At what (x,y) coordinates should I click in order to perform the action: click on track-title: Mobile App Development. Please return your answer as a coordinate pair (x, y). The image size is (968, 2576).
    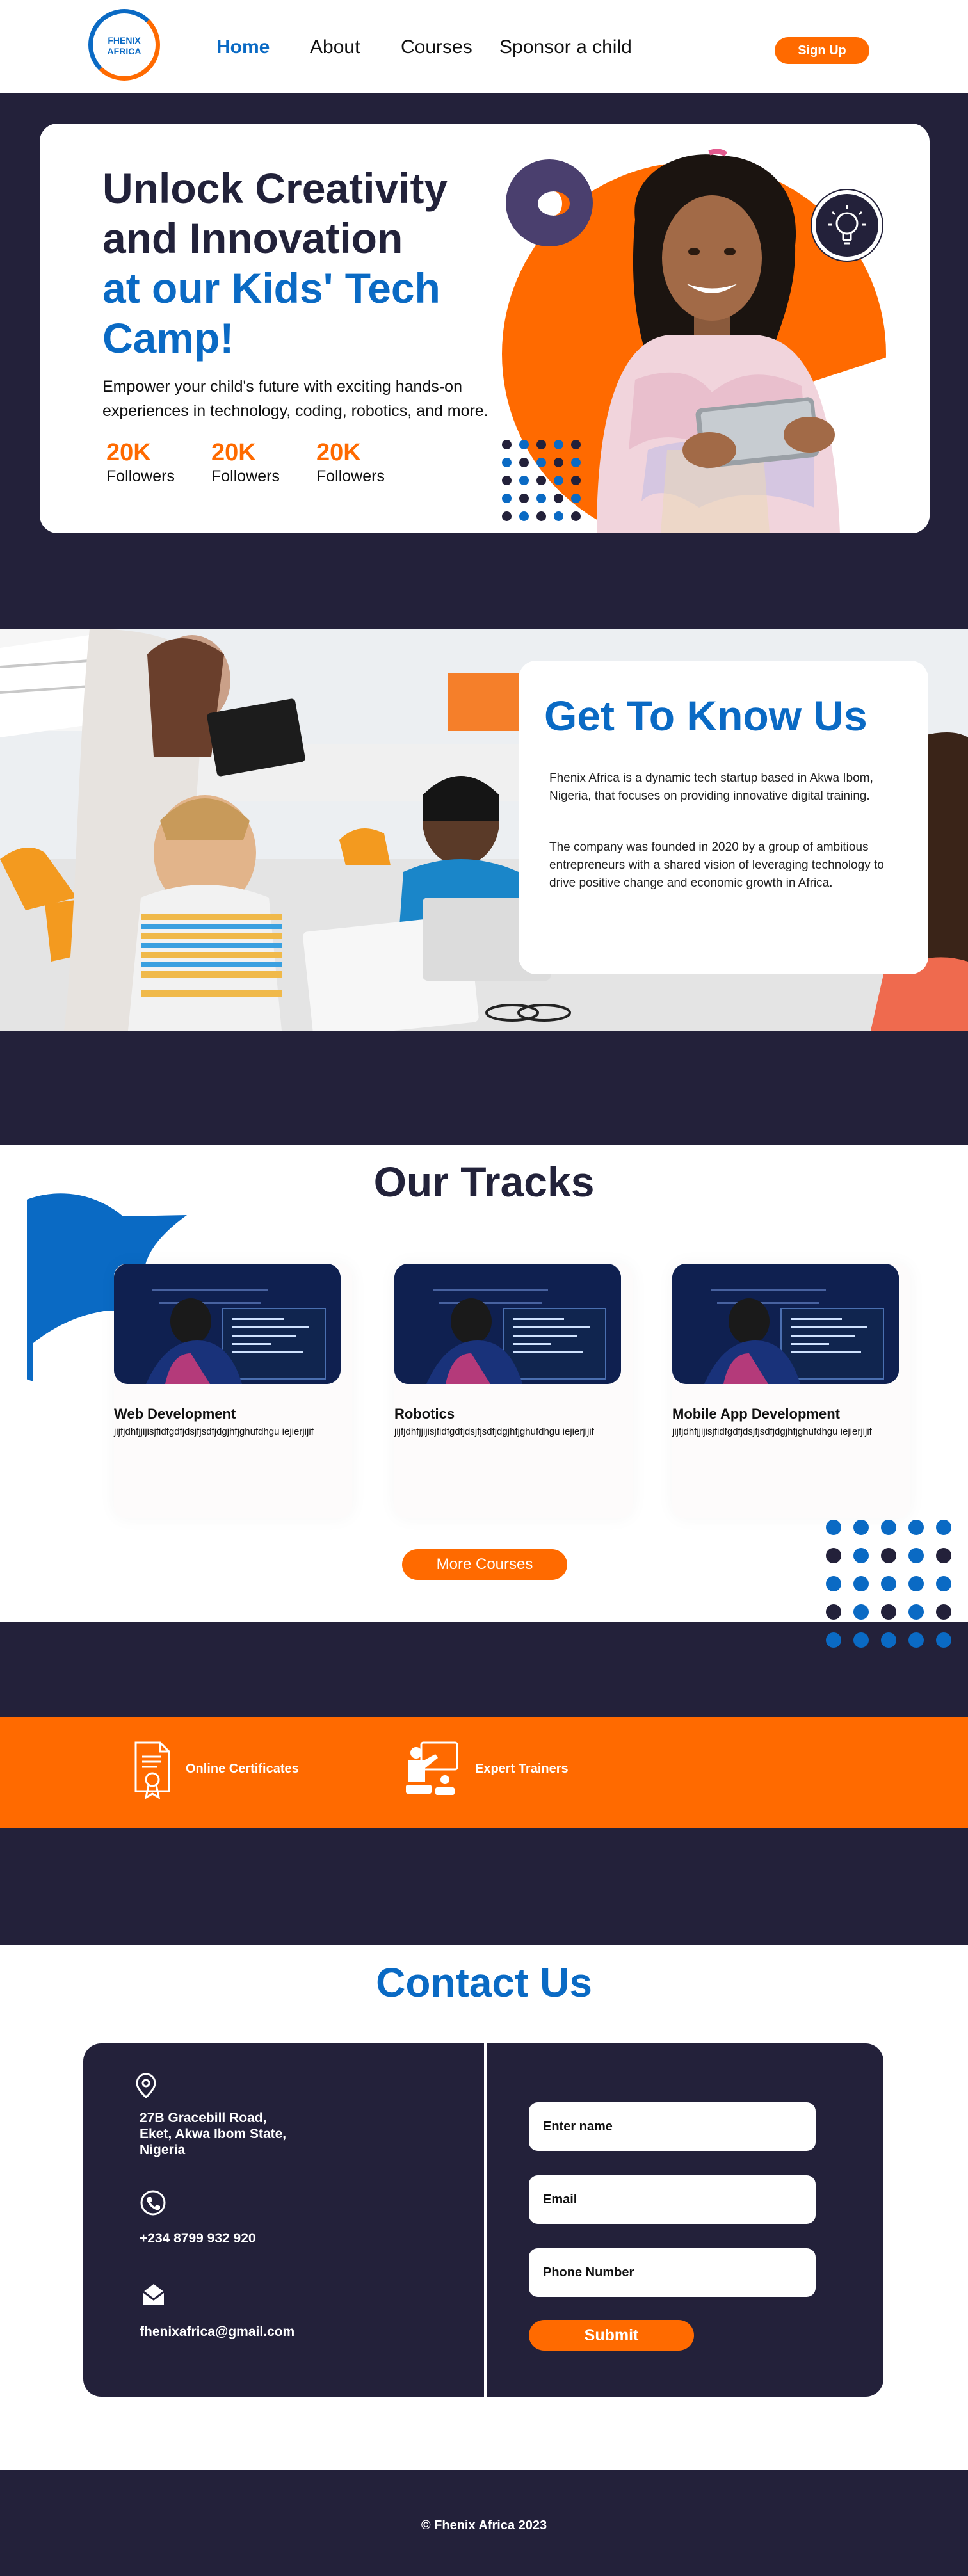
    Looking at the image, I should click on (756, 1414).